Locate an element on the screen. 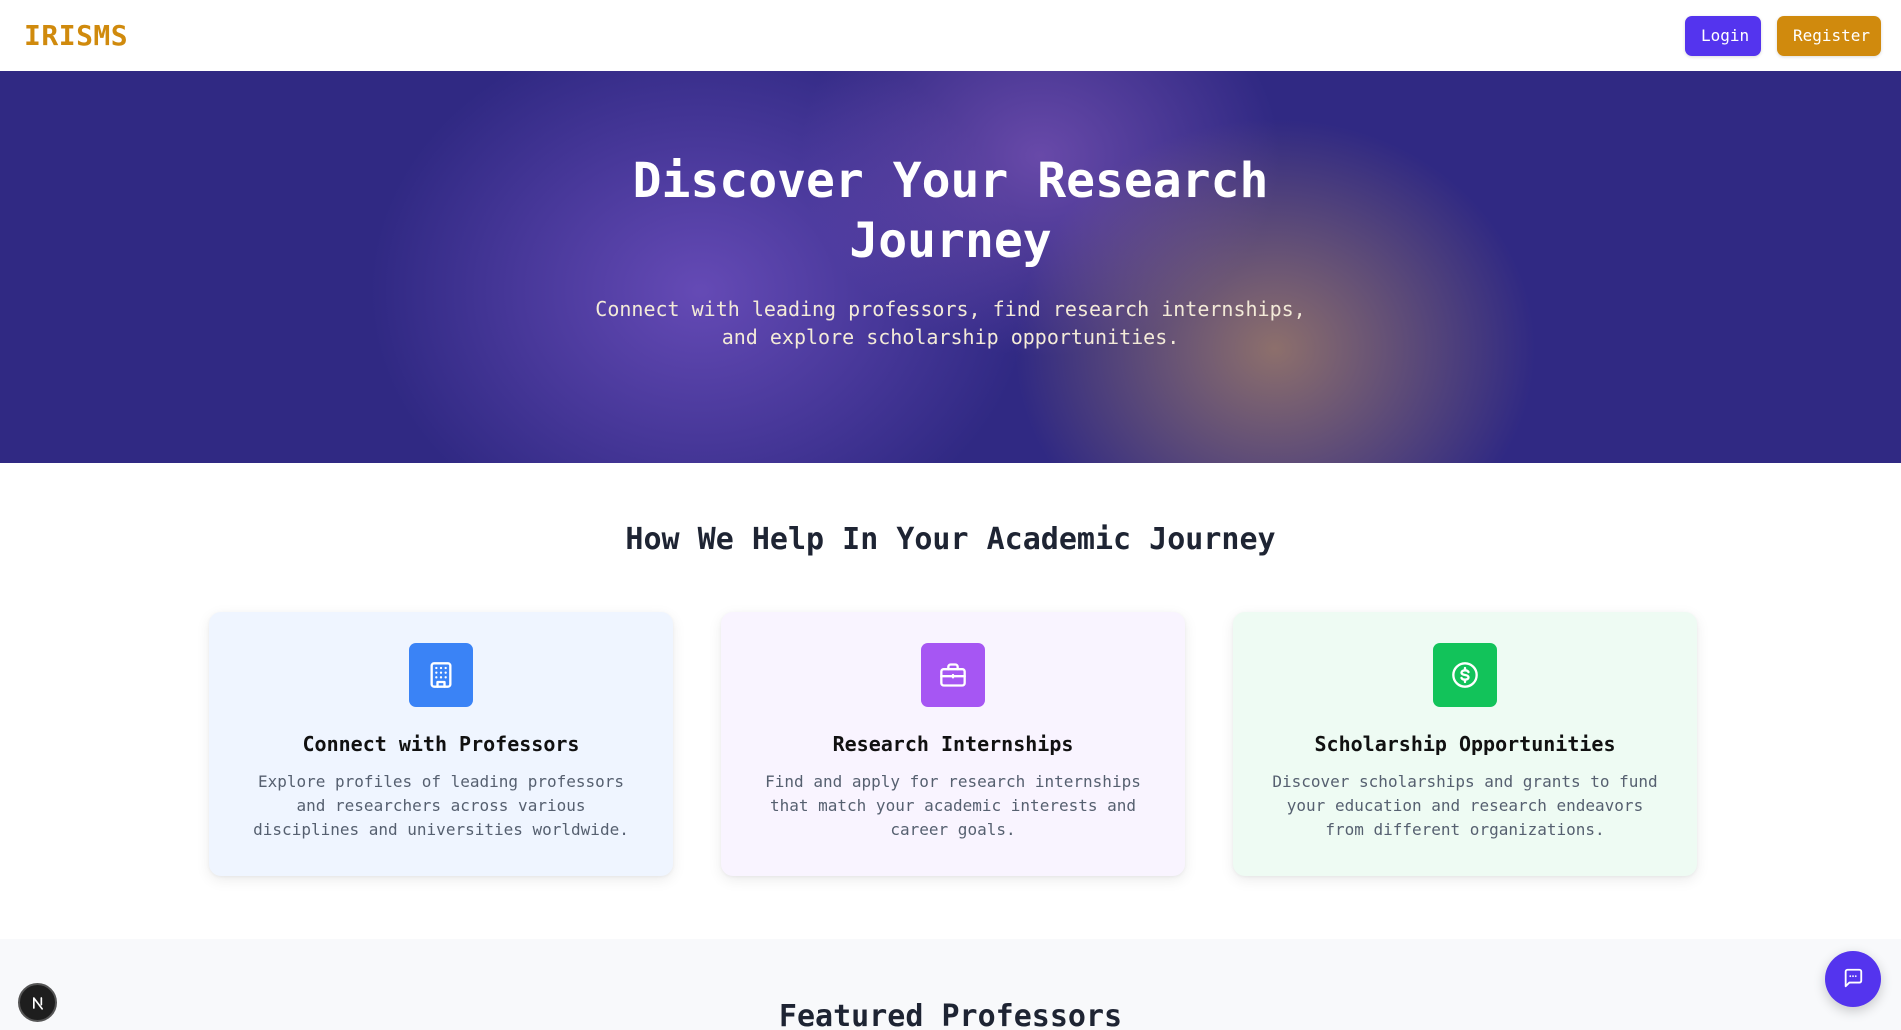 The height and width of the screenshot is (1030, 1901). briefcase-icon is located at coordinates (953, 675).